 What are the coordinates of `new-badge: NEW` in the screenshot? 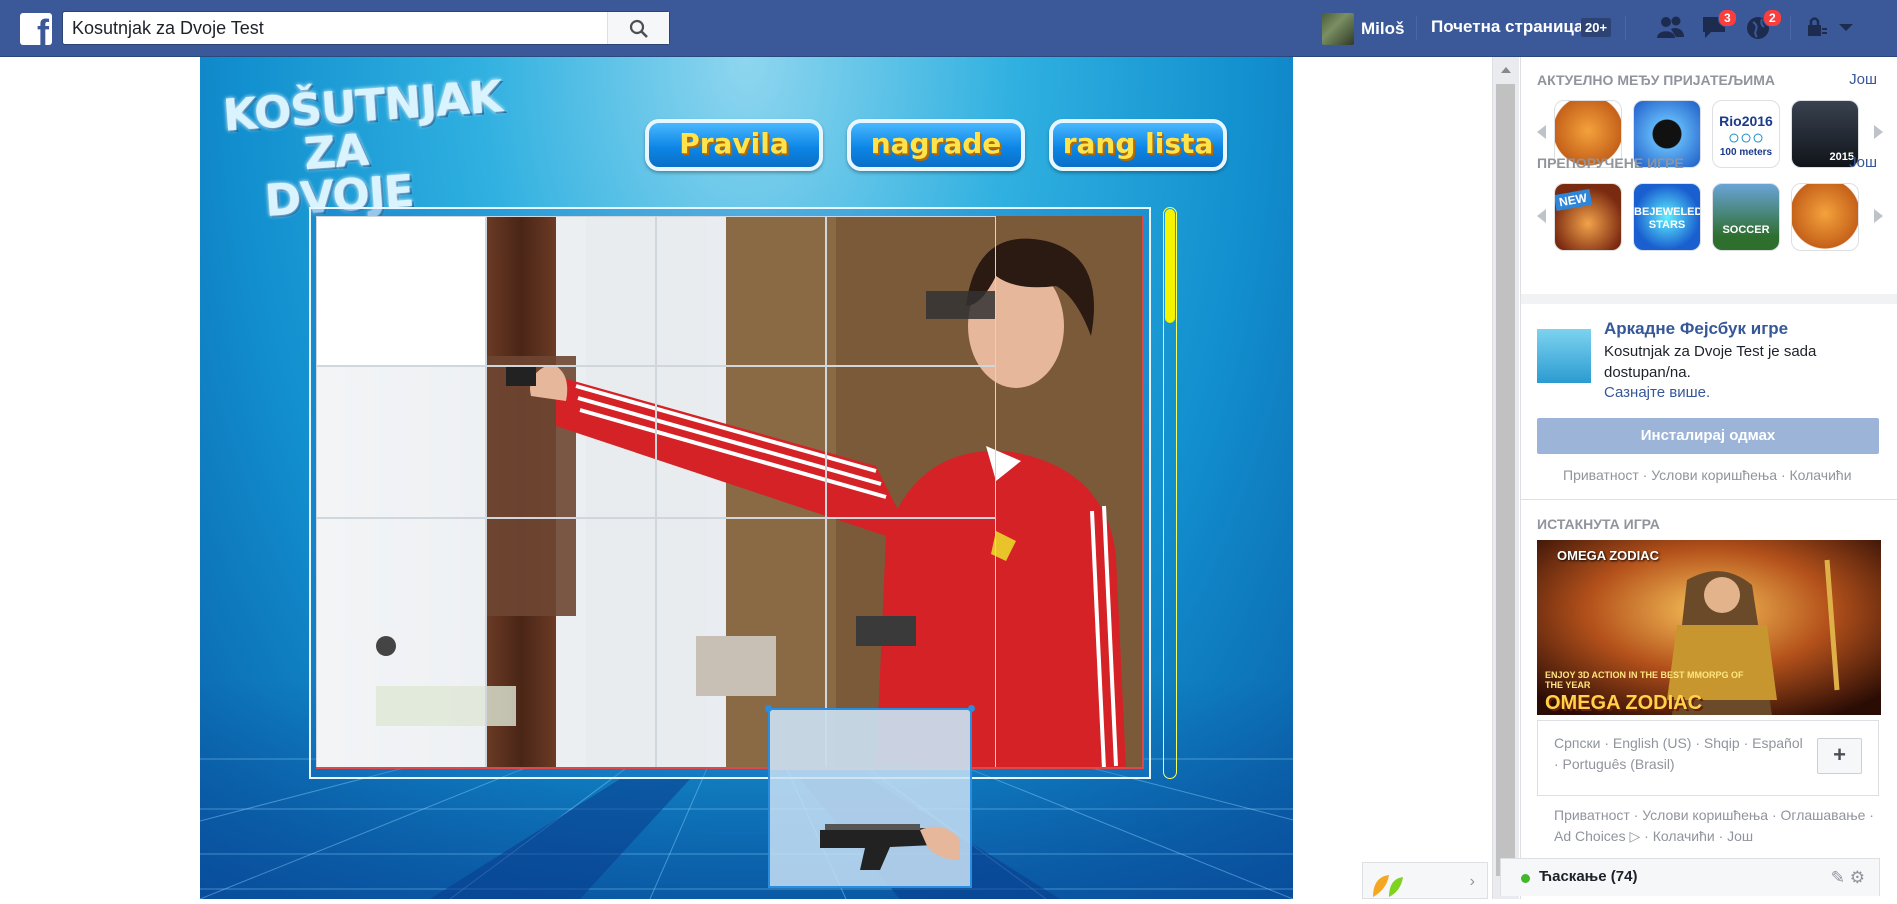 It's located at (1574, 200).